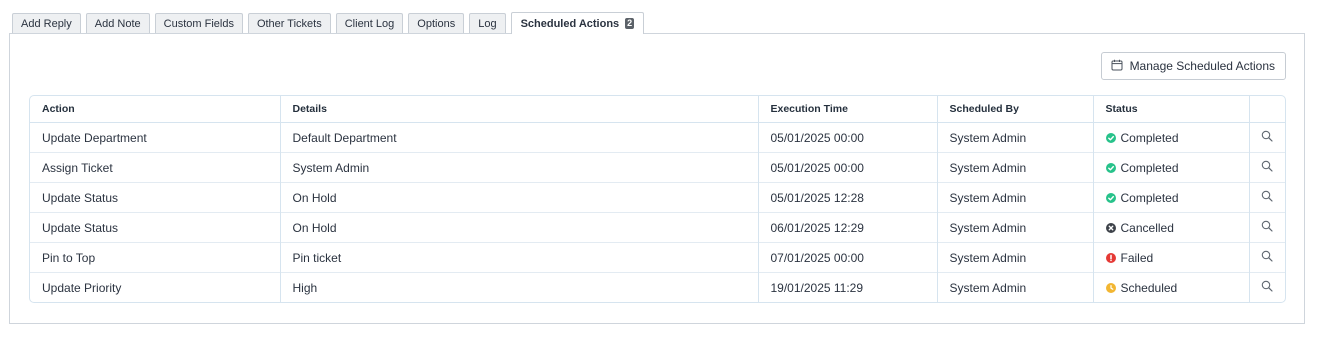 The height and width of the screenshot is (339, 1318). I want to click on column-header-view, so click(1267, 109).